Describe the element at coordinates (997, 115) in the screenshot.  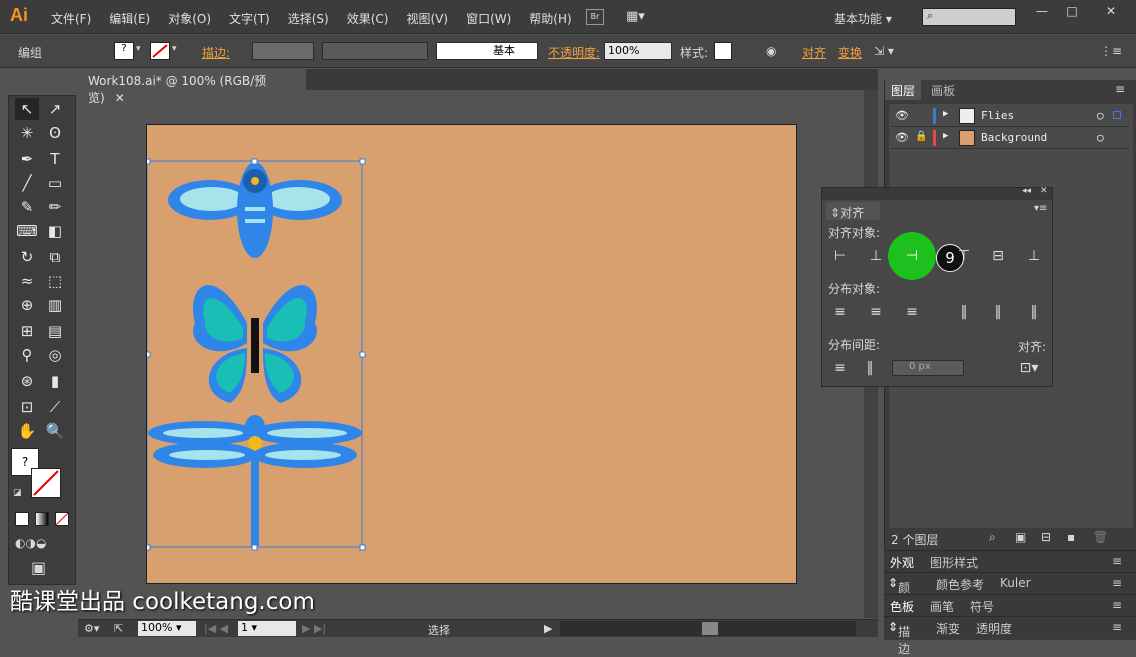
I see `layer-name: Flies` at that location.